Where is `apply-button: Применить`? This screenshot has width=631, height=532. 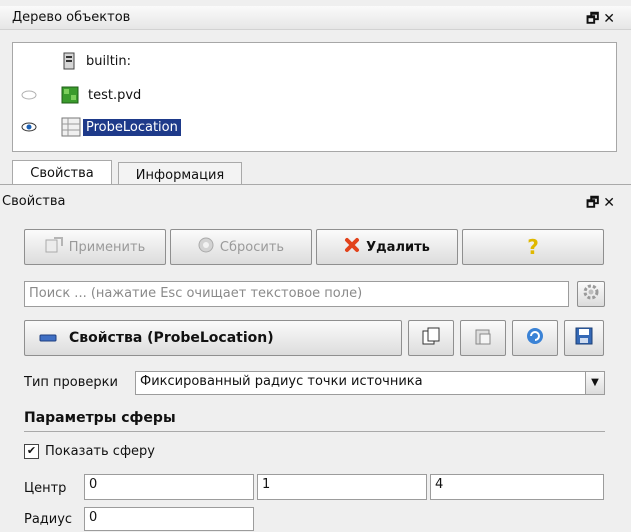
apply-button: Применить is located at coordinates (95, 247).